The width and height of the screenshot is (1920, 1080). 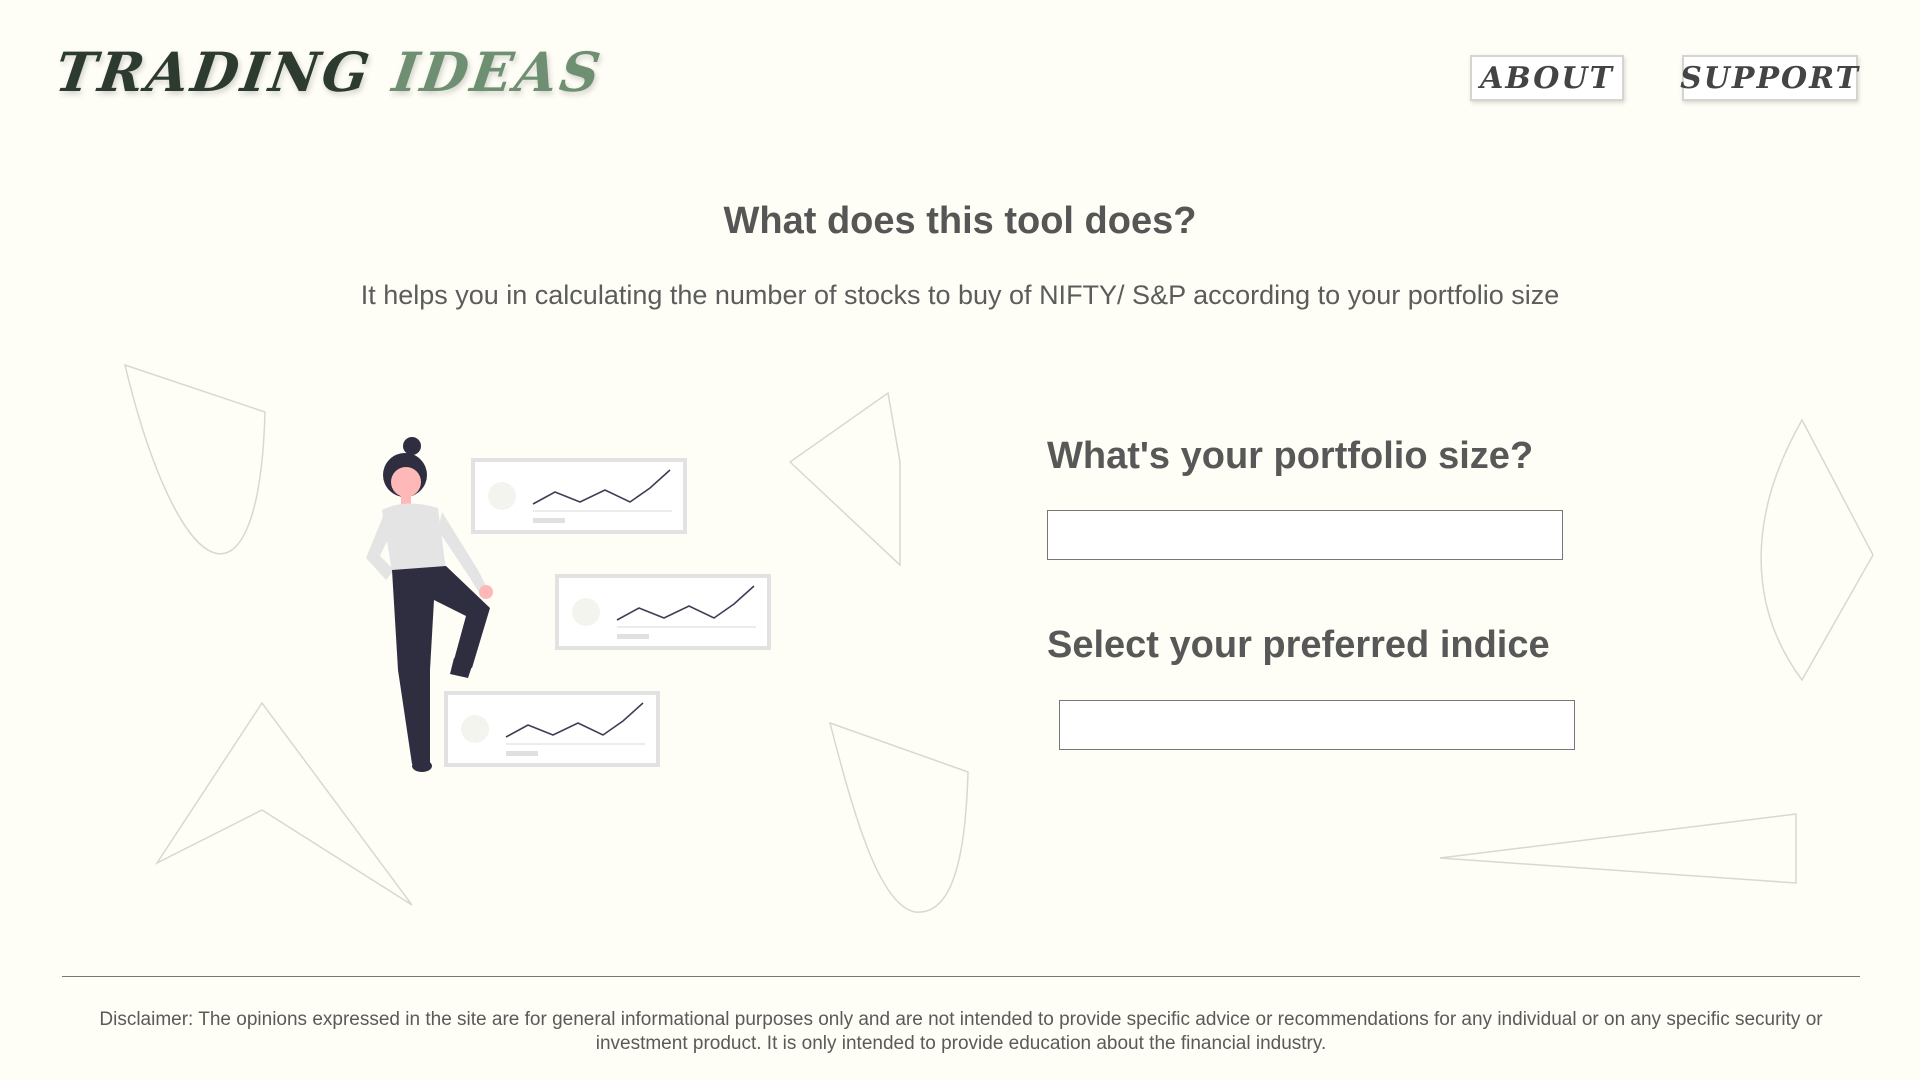 What do you see at coordinates (194, 459) in the screenshot?
I see `bg-shape-top-left` at bounding box center [194, 459].